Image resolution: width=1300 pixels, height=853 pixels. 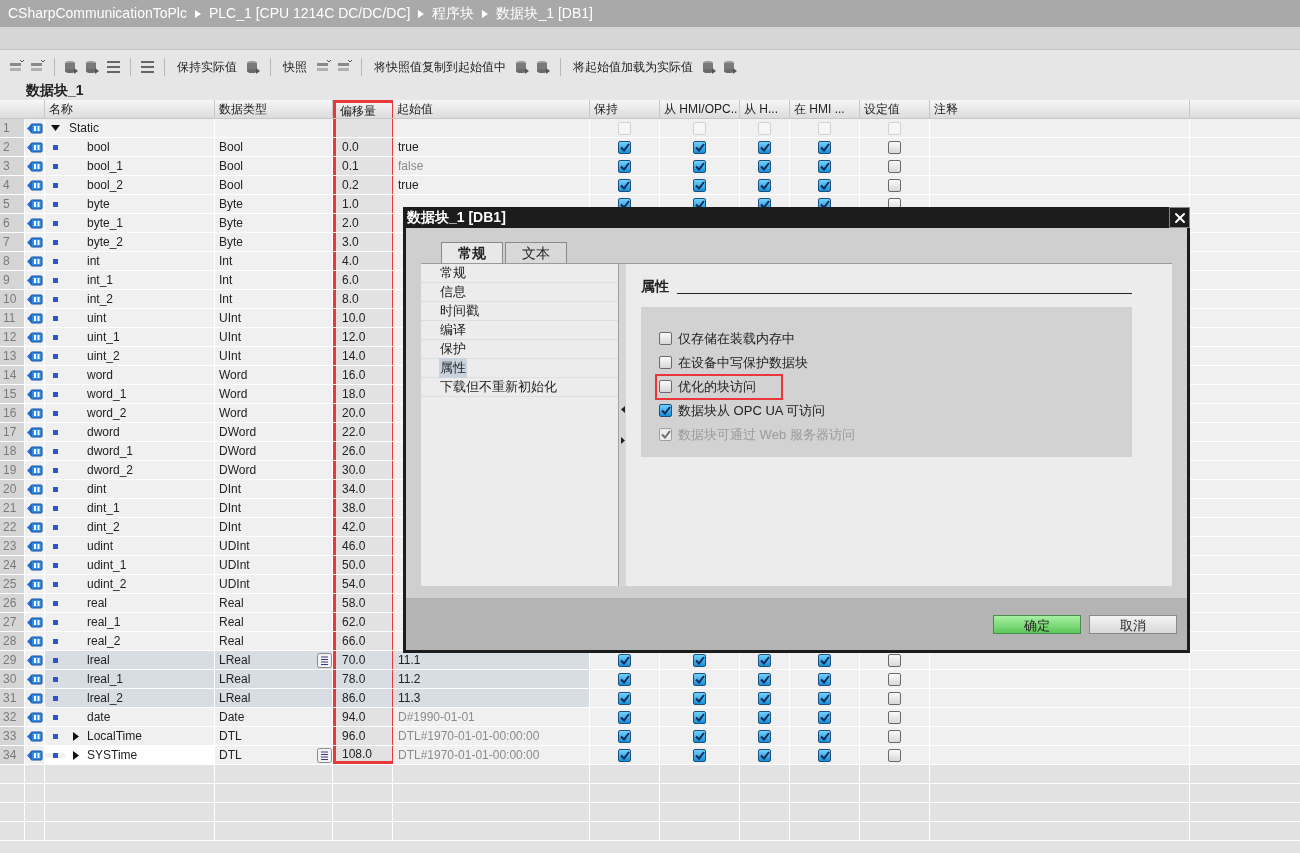 What do you see at coordinates (453, 349) in the screenshot?
I see `nav-item: 保护` at bounding box center [453, 349].